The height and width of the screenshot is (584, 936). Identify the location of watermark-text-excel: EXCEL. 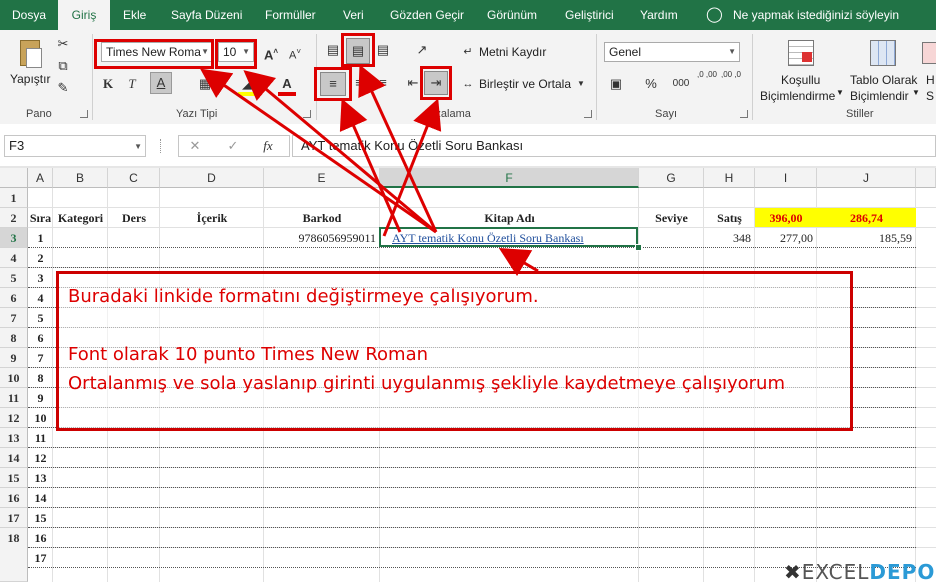
(835, 572).